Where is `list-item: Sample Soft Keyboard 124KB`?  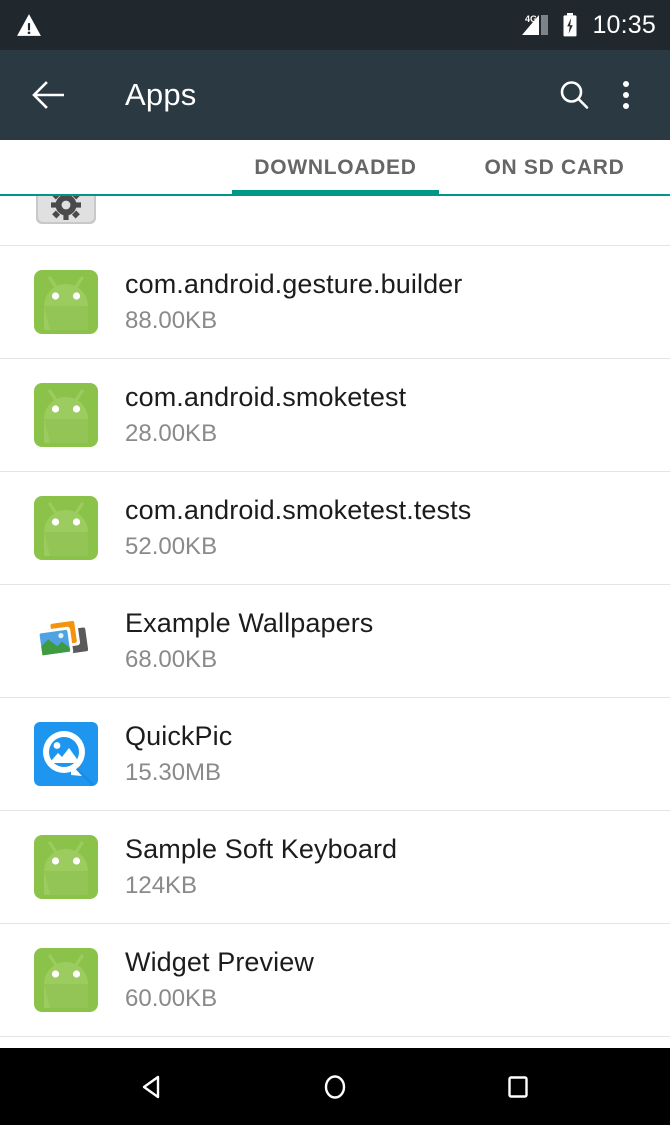 list-item: Sample Soft Keyboard 124KB is located at coordinates (335, 867).